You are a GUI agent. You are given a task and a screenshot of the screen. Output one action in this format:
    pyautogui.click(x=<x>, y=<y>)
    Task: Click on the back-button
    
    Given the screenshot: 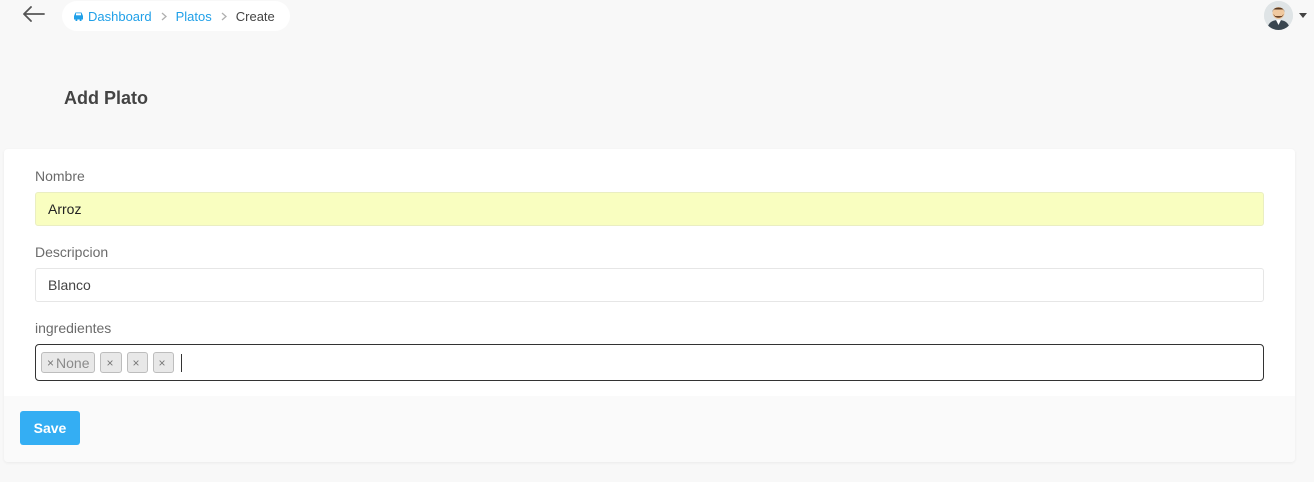 What is the action you would take?
    pyautogui.click(x=34, y=14)
    